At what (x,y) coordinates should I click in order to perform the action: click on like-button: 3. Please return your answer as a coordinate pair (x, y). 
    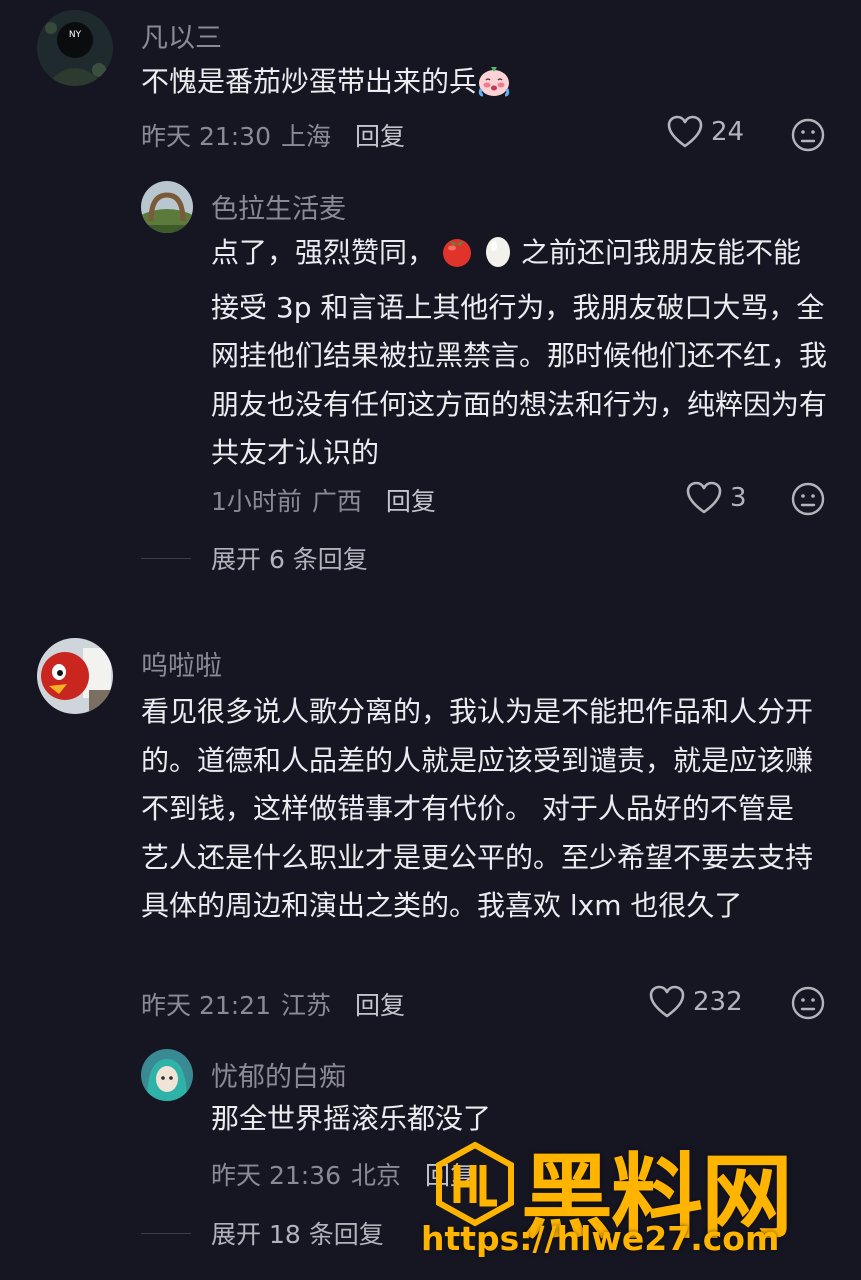
    Looking at the image, I should click on (716, 498).